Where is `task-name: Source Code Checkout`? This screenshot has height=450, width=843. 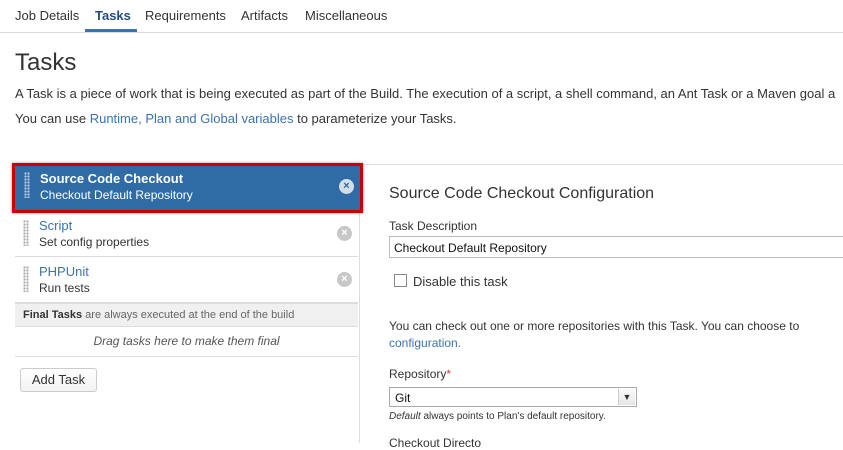
task-name: Source Code Checkout is located at coordinates (111, 178).